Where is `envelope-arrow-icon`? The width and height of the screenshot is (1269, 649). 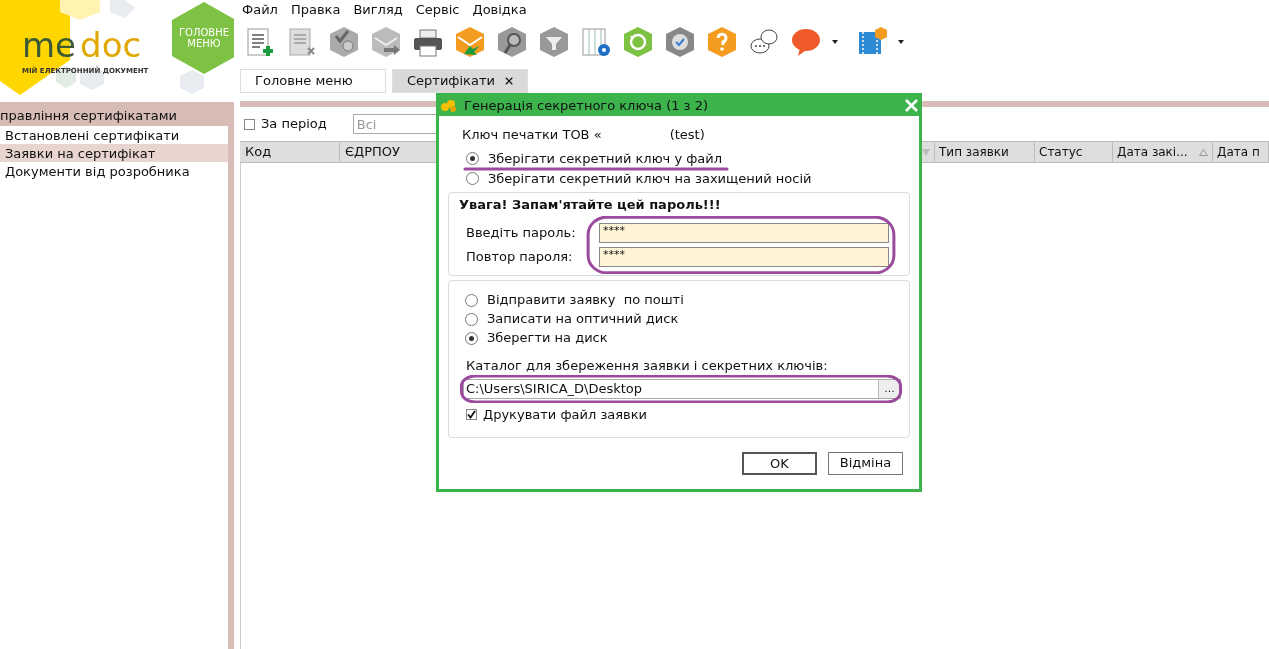 envelope-arrow-icon is located at coordinates (386, 42).